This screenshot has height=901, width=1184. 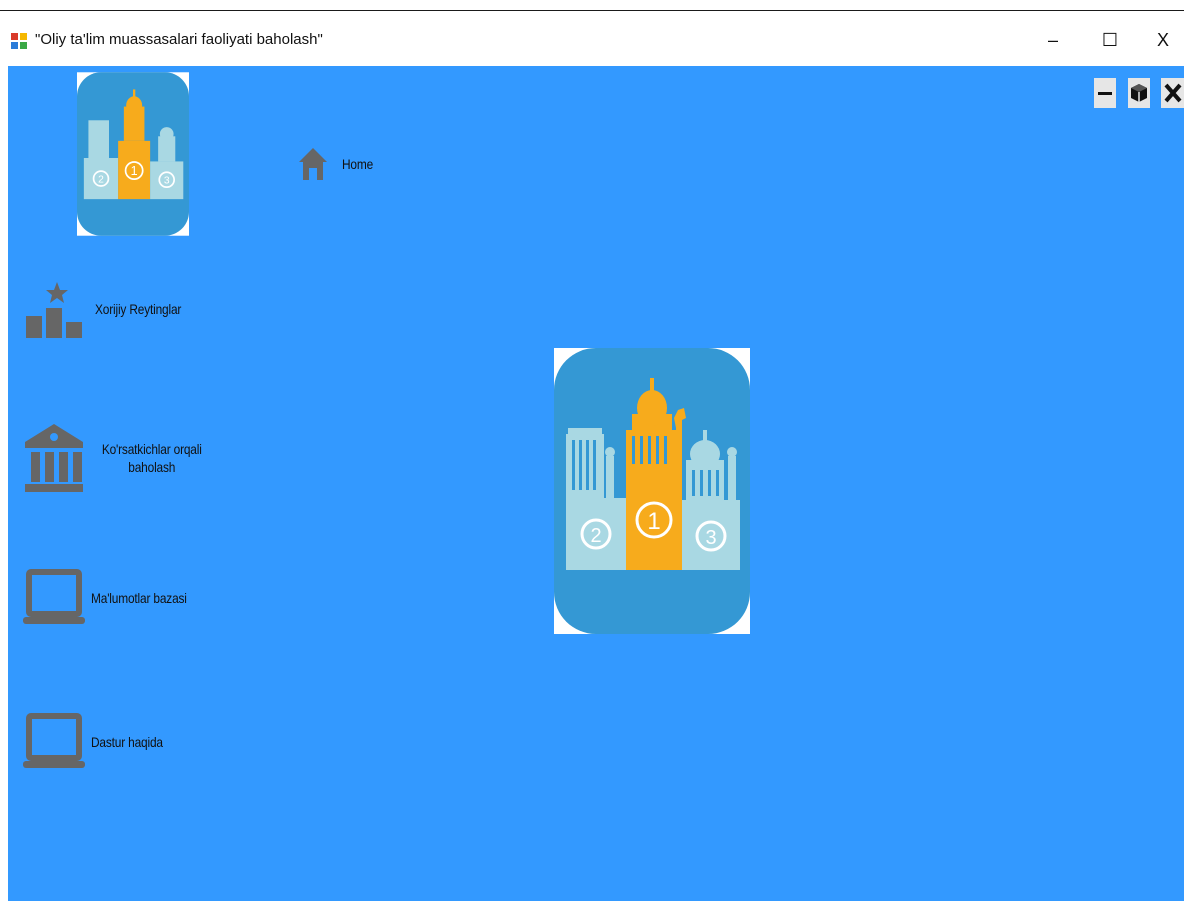 I want to click on place-1-label: 1, so click(x=653, y=521).